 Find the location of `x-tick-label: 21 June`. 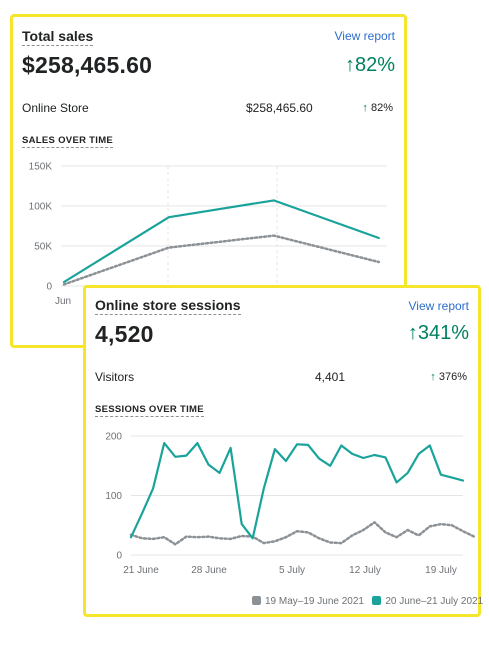

x-tick-label: 21 June is located at coordinates (141, 570).